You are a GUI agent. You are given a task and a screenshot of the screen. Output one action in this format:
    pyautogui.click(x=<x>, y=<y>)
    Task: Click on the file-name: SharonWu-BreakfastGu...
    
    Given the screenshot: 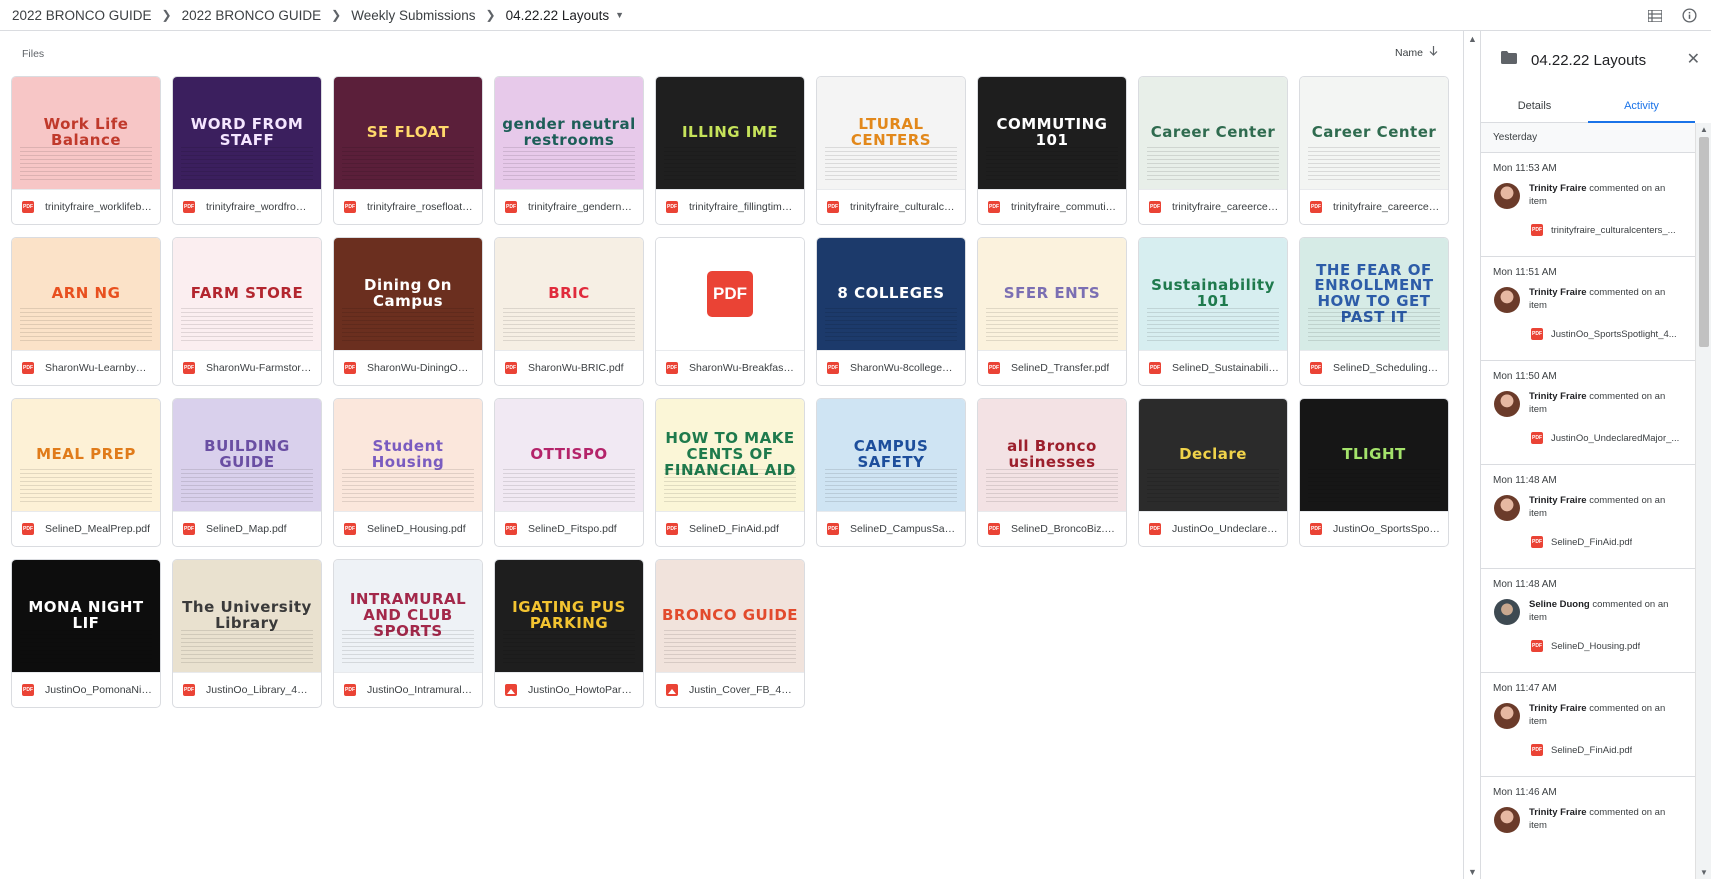 What is the action you would take?
    pyautogui.click(x=742, y=368)
    